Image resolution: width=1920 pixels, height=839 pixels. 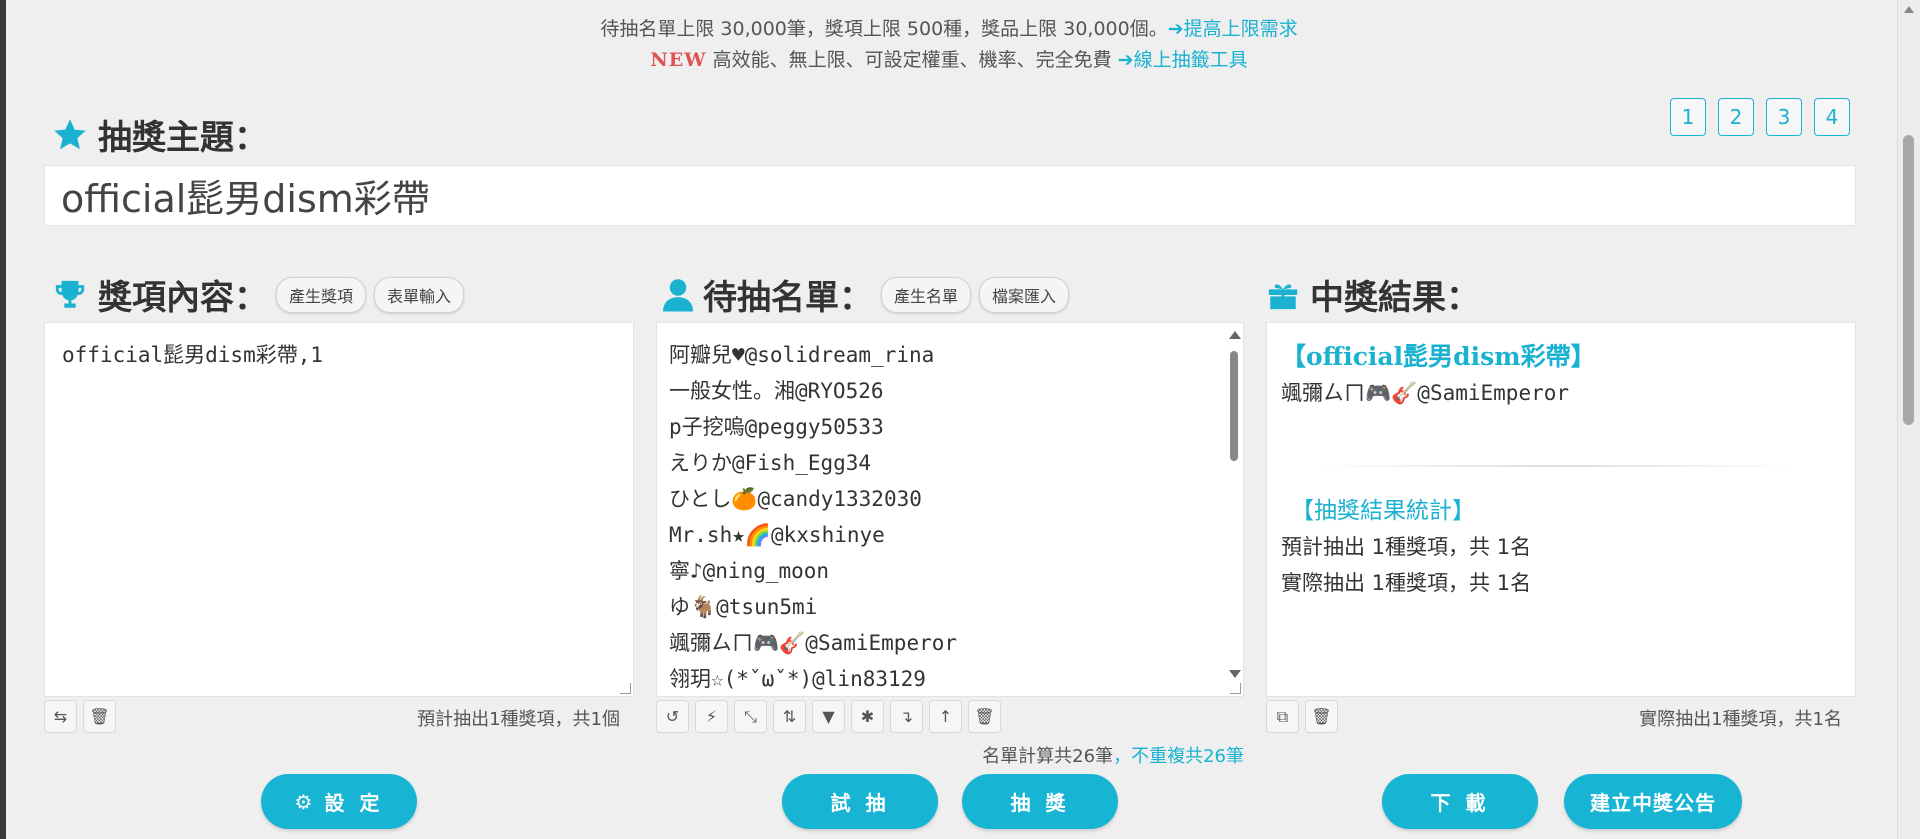 I want to click on results-heading: 中獎結果：, so click(x=1373, y=294).